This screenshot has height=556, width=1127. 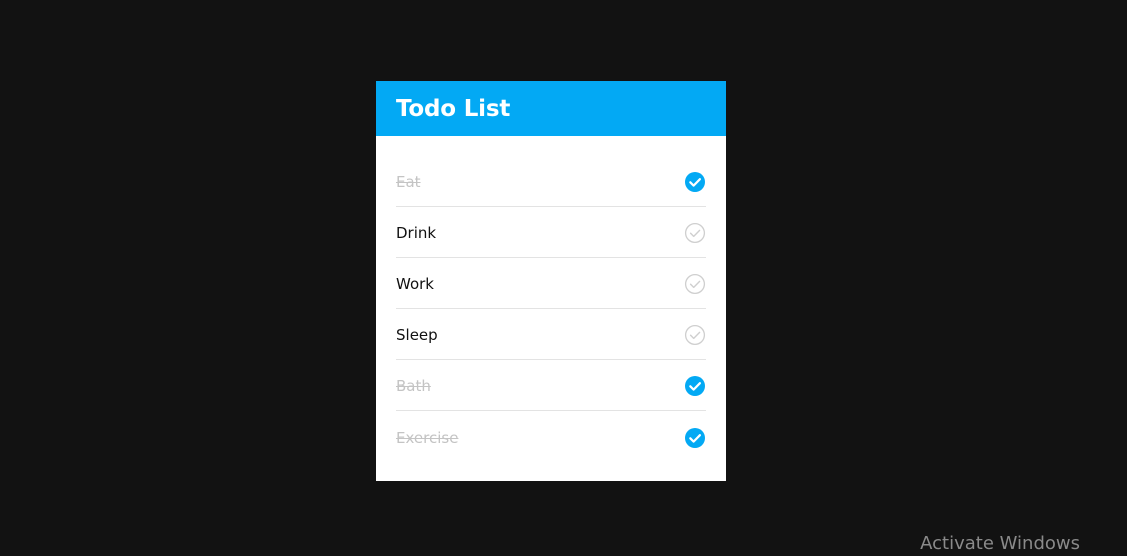 I want to click on todo-title: Todo List, so click(x=453, y=108).